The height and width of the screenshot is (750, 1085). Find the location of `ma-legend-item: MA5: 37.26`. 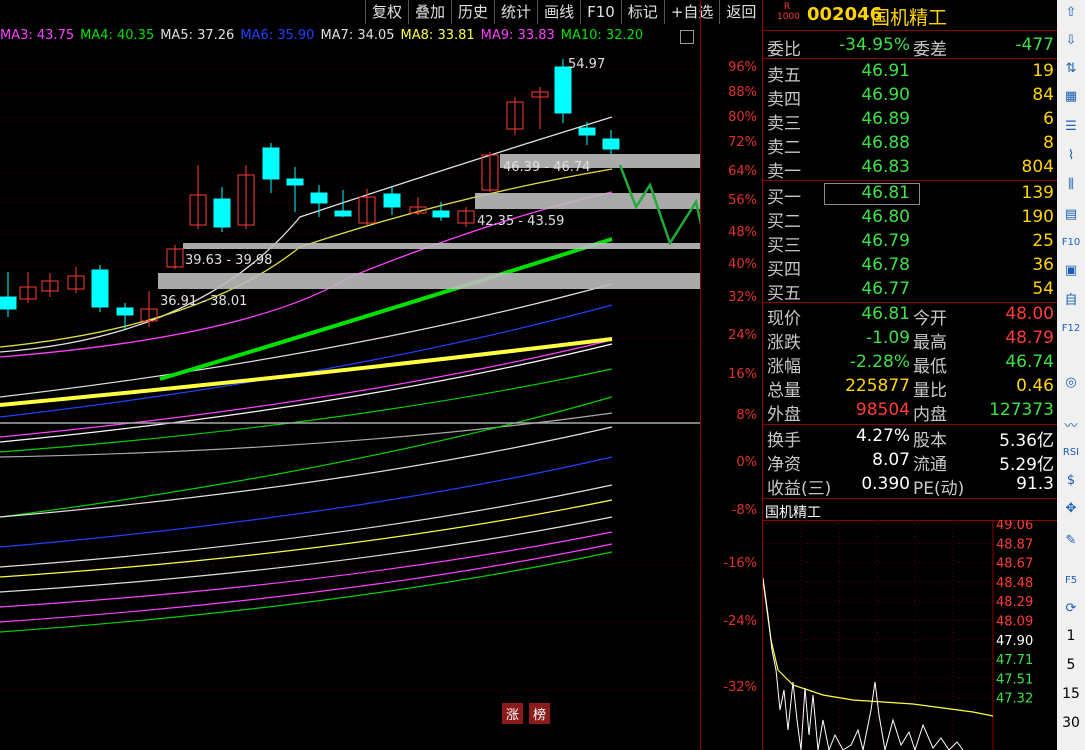

ma-legend-item: MA5: 37.26 is located at coordinates (197, 35).